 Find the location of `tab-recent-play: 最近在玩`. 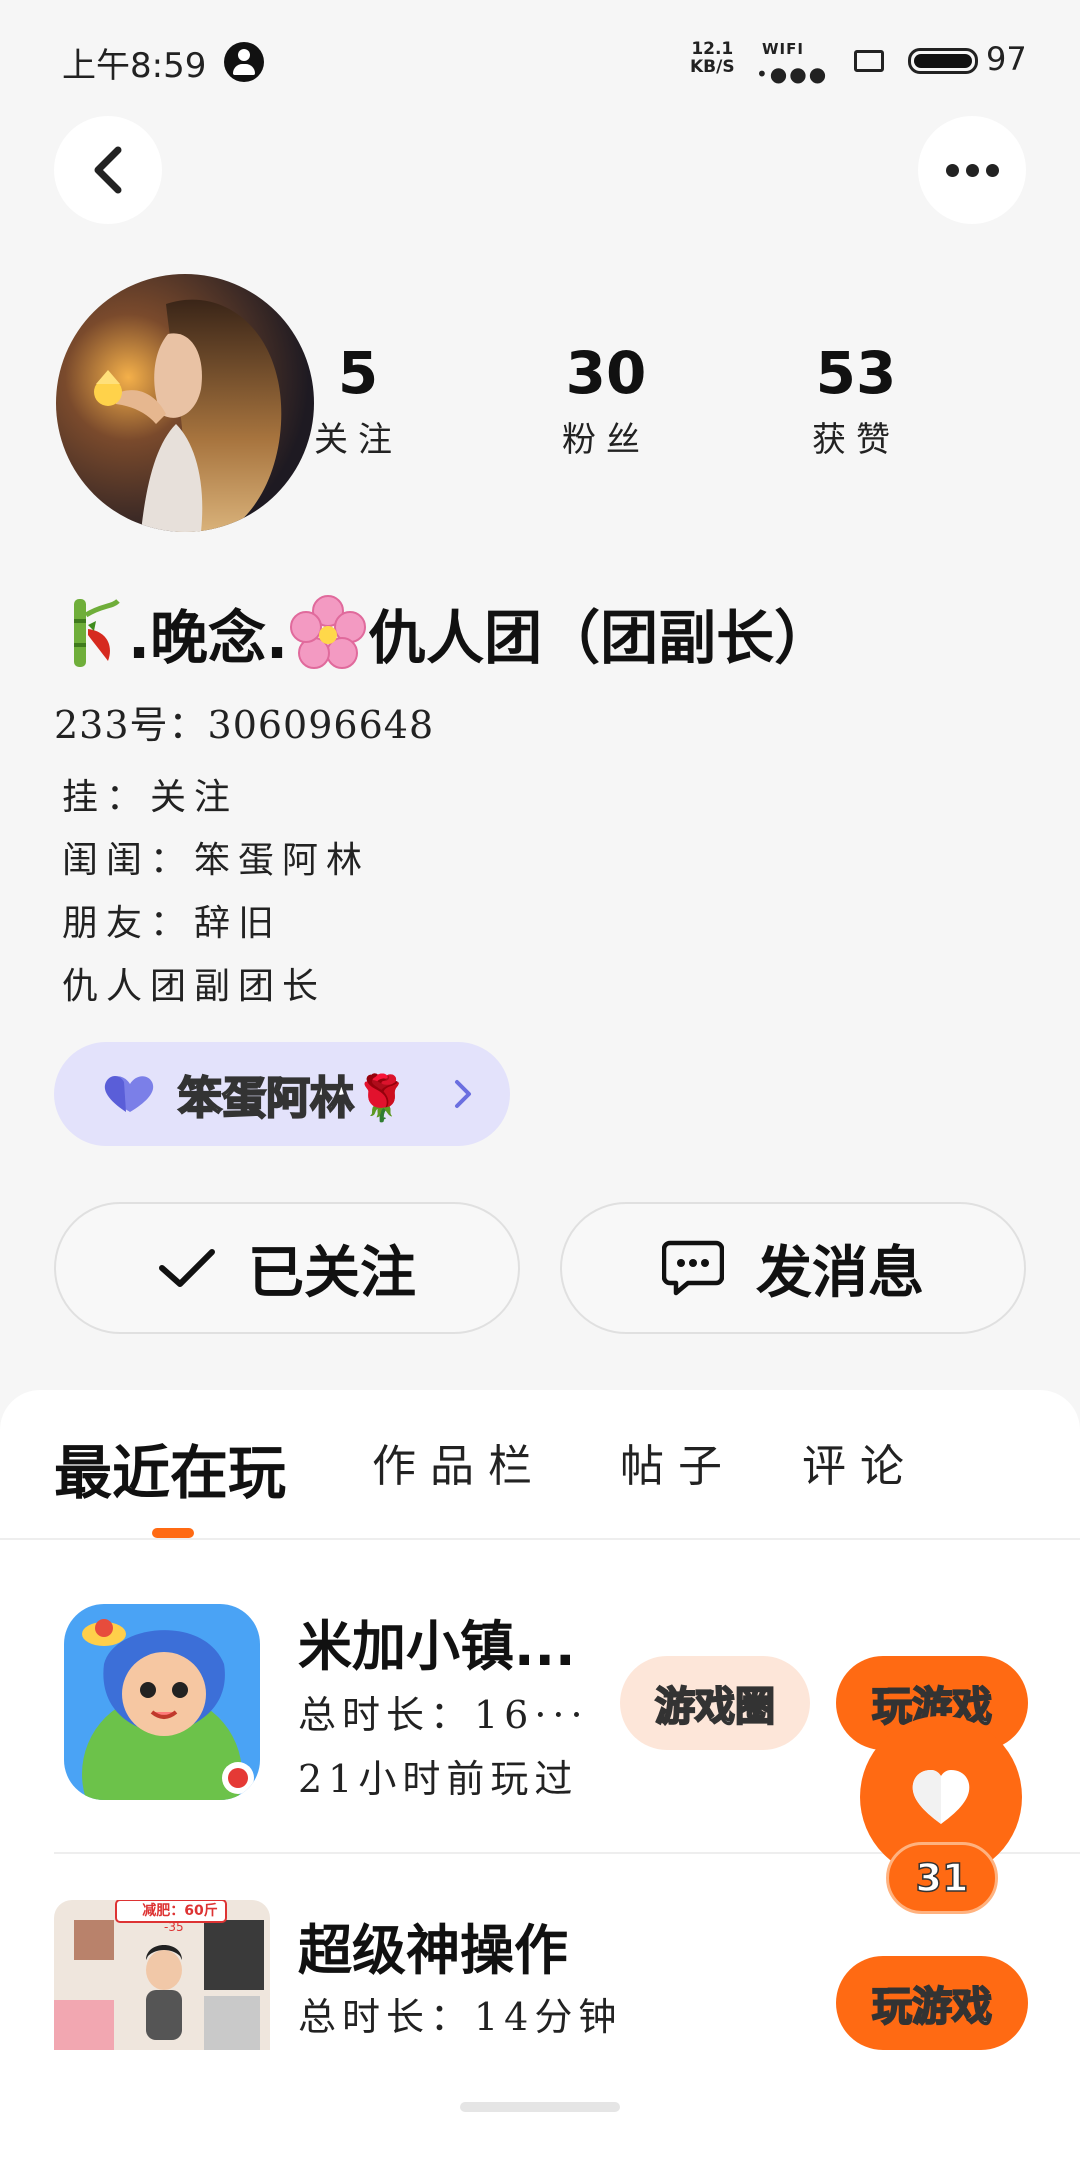

tab-recent-play: 最近在玩 is located at coordinates (170, 1468).